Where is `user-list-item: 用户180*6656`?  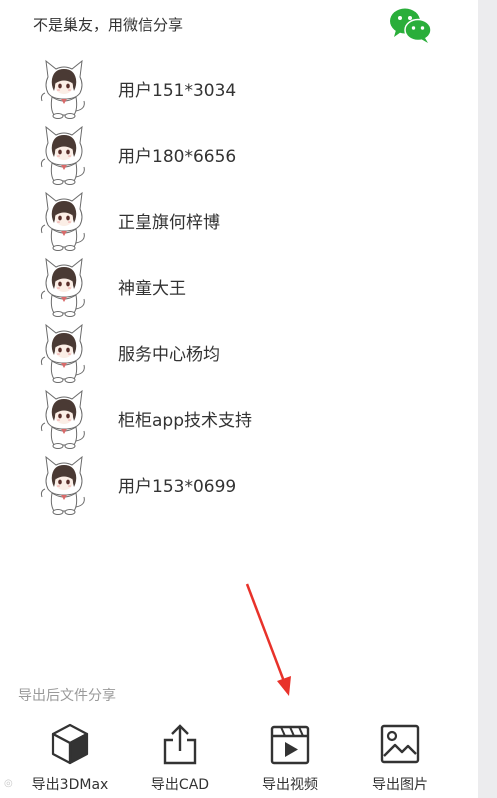
user-list-item: 用户180*6656 is located at coordinates (239, 153).